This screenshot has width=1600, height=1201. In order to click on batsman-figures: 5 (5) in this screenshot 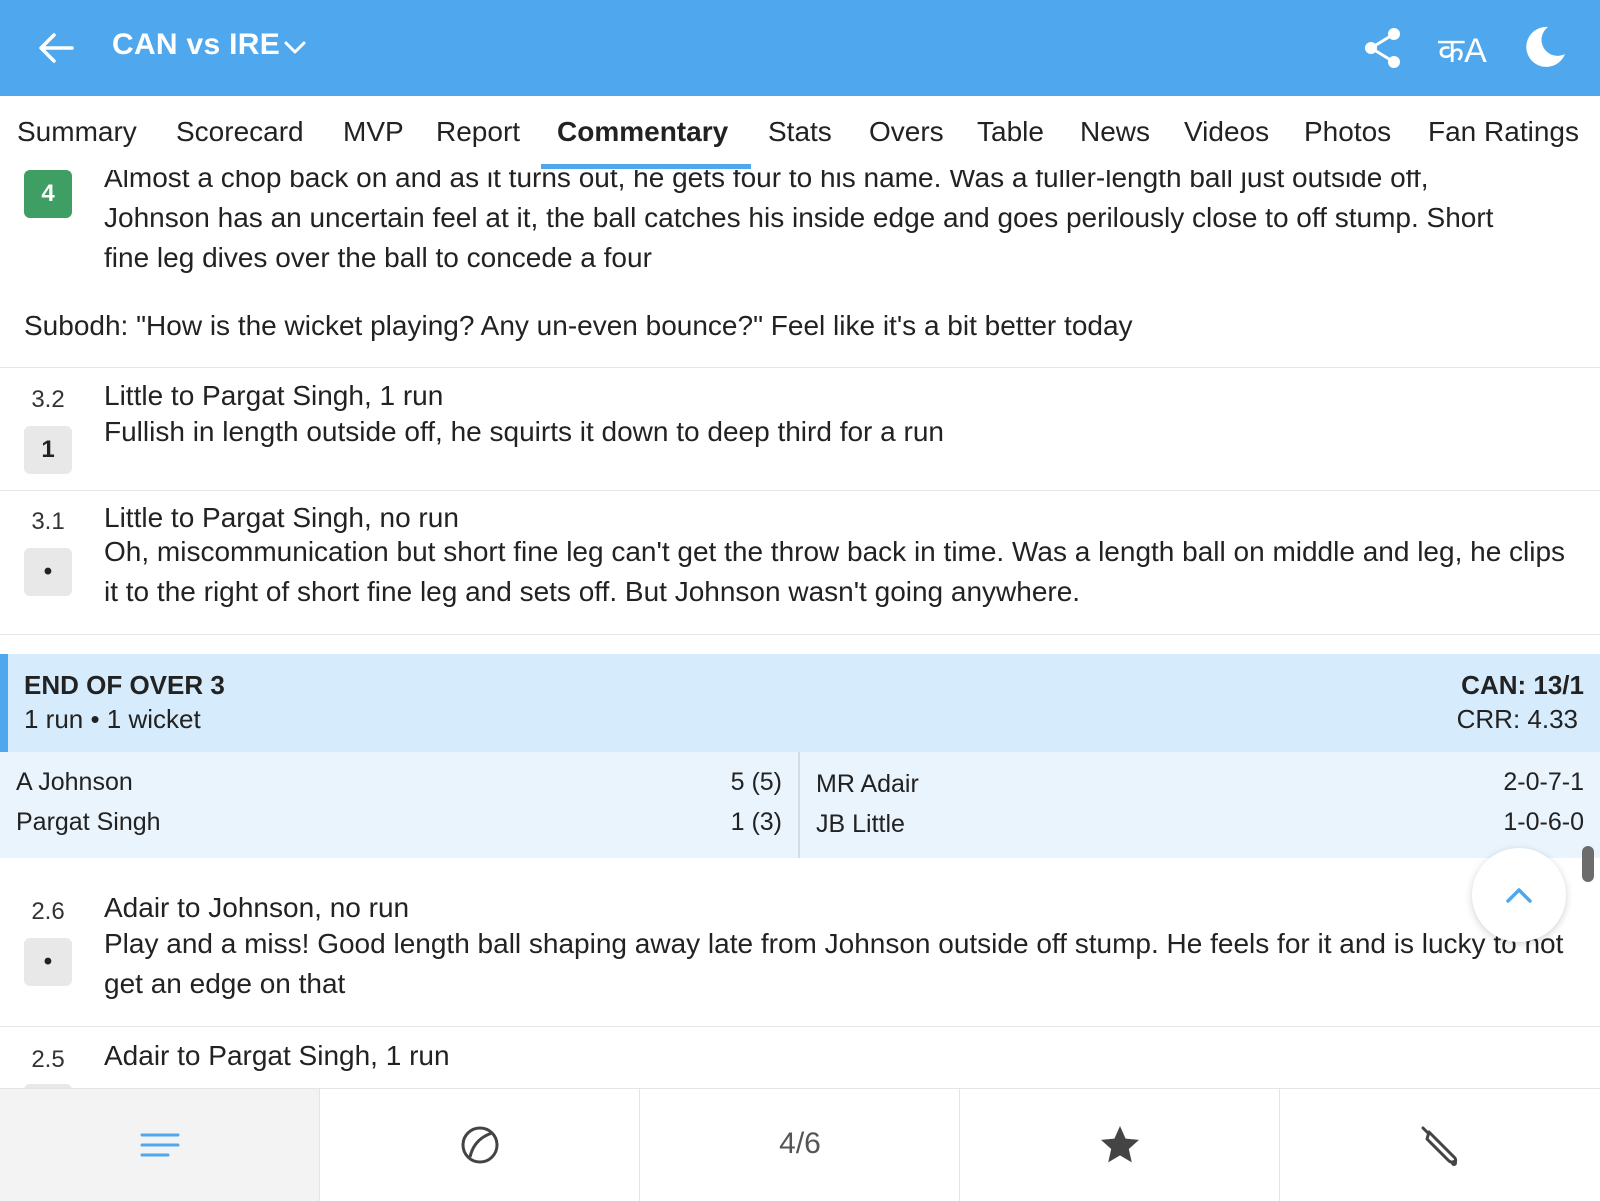, I will do `click(756, 782)`.